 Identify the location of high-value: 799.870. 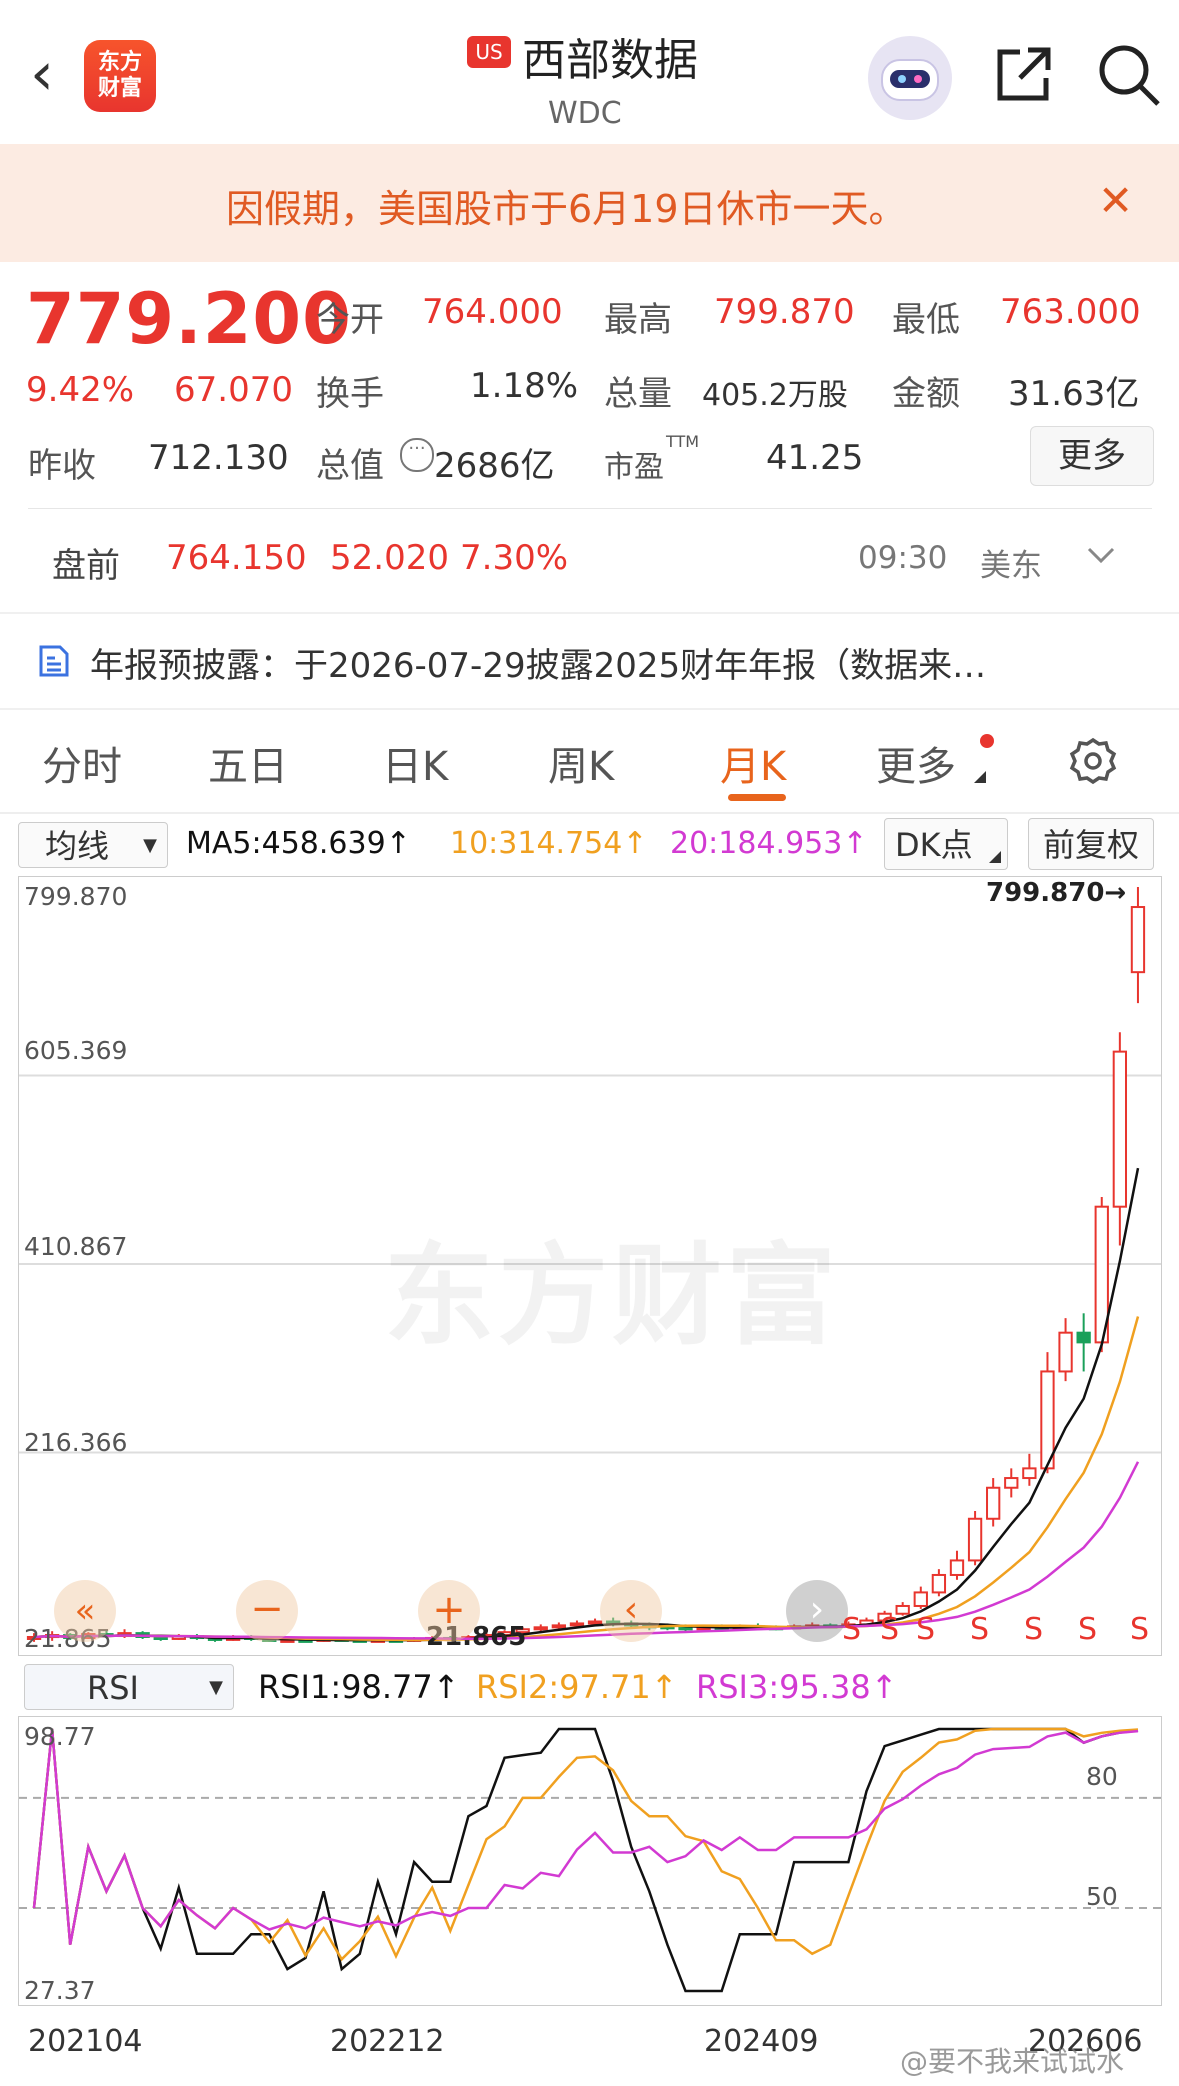
(784, 312).